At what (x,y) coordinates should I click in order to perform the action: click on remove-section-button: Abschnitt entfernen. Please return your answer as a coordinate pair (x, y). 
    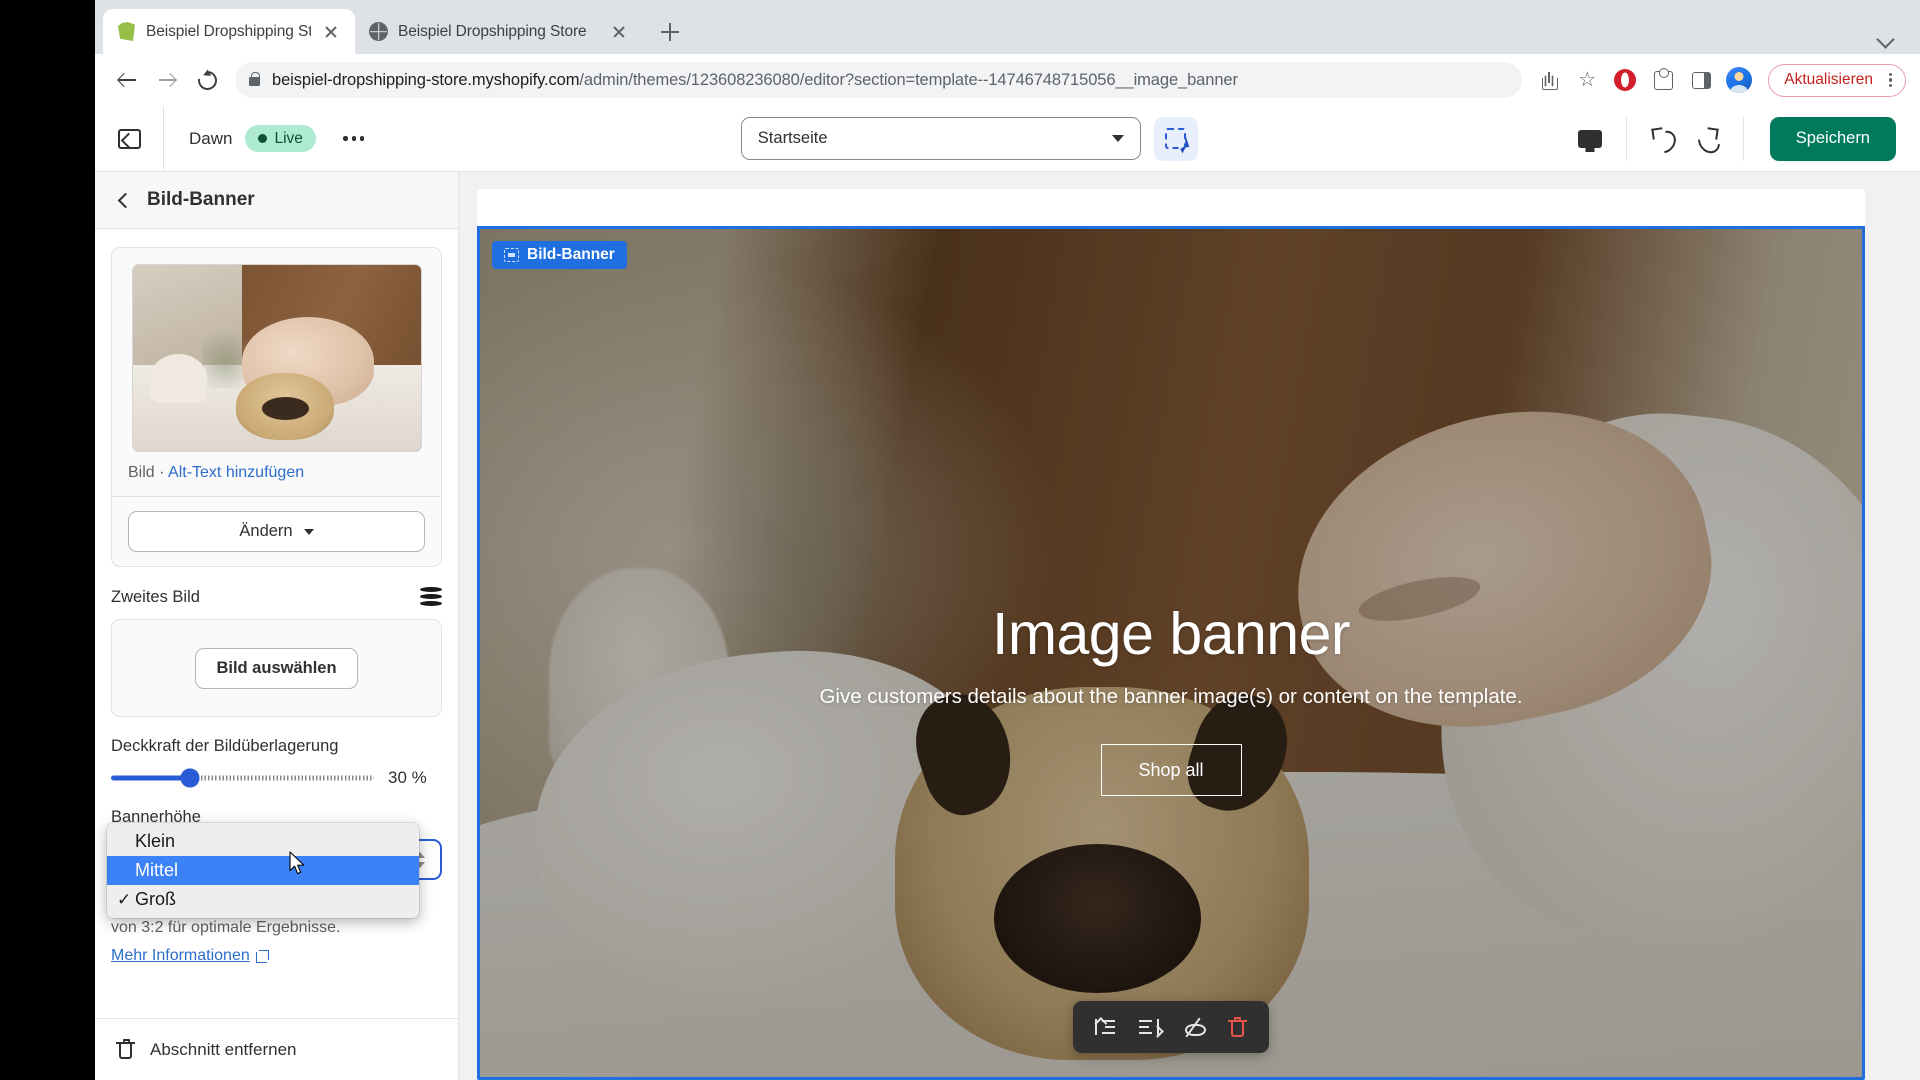
    Looking at the image, I should click on (276, 1049).